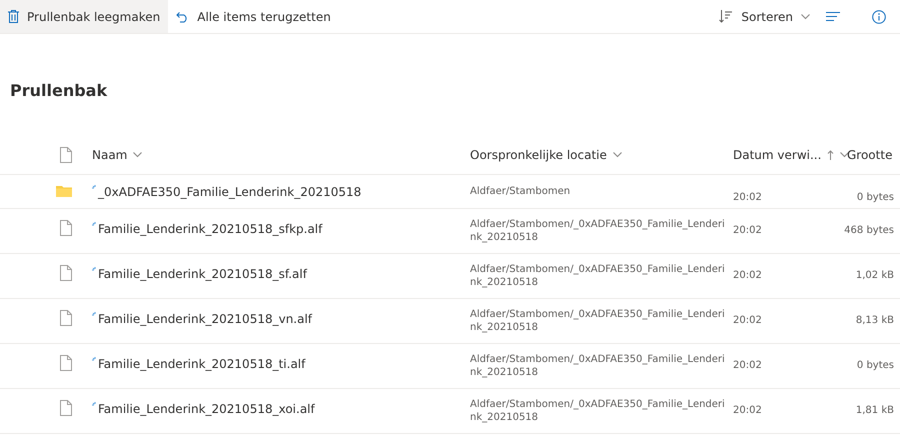 The height and width of the screenshot is (446, 900). What do you see at coordinates (206, 409) in the screenshot?
I see `file-name: Familie_Lenderink_20210518_xoi.alf` at bounding box center [206, 409].